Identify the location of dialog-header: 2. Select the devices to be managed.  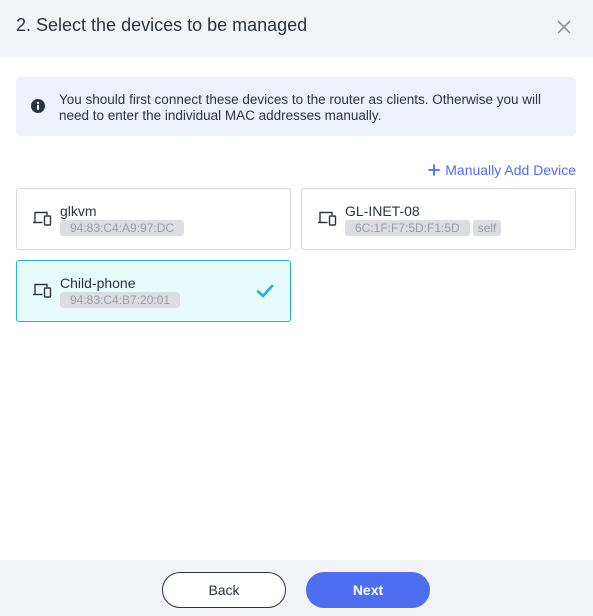
(296, 28).